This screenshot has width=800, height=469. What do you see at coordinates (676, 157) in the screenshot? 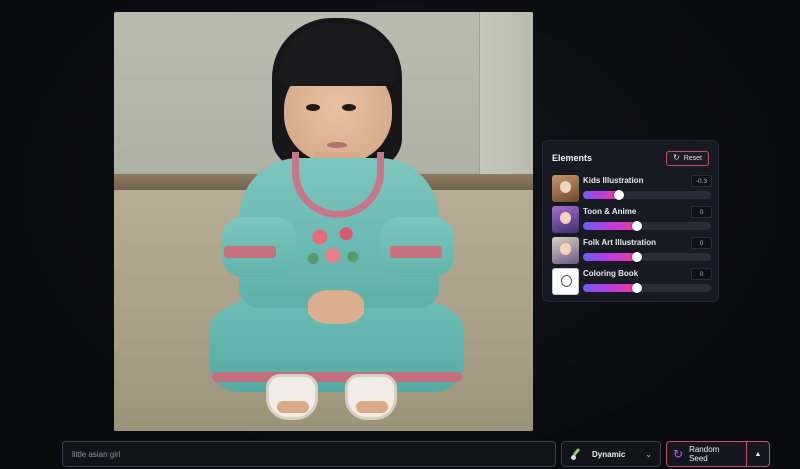
I see `reset-icon: ↻` at bounding box center [676, 157].